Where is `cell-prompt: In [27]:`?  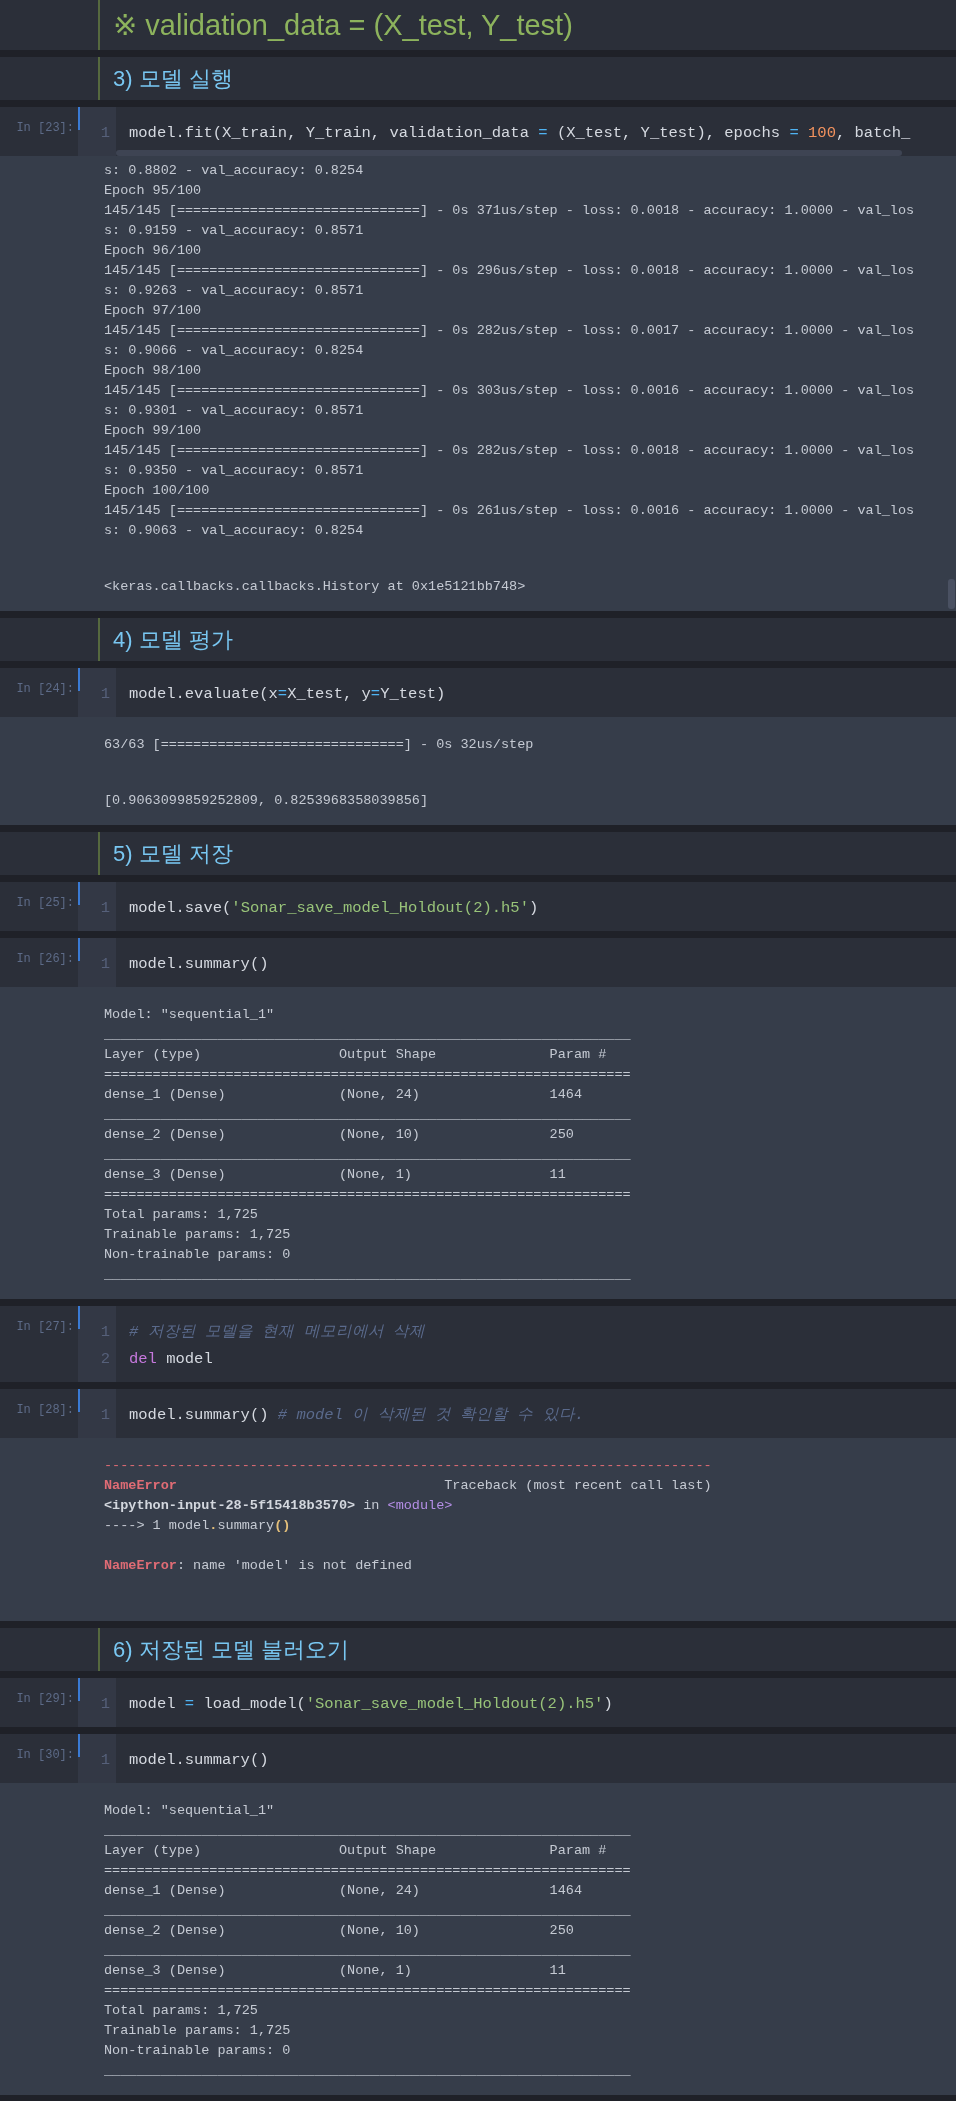 cell-prompt: In [27]: is located at coordinates (45, 1327).